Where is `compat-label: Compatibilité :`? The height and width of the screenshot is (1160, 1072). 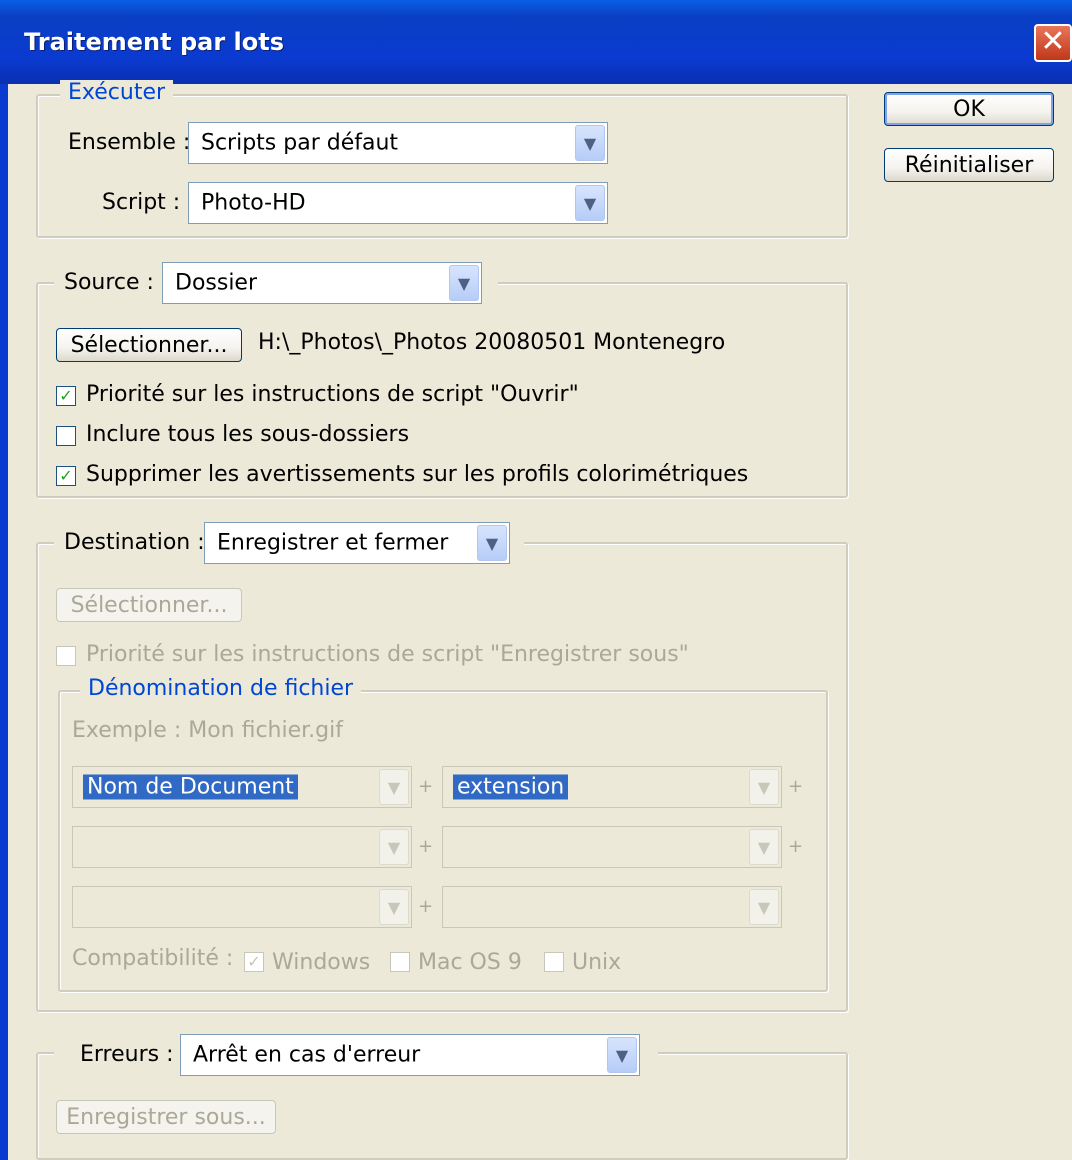 compat-label: Compatibilité : is located at coordinates (153, 958).